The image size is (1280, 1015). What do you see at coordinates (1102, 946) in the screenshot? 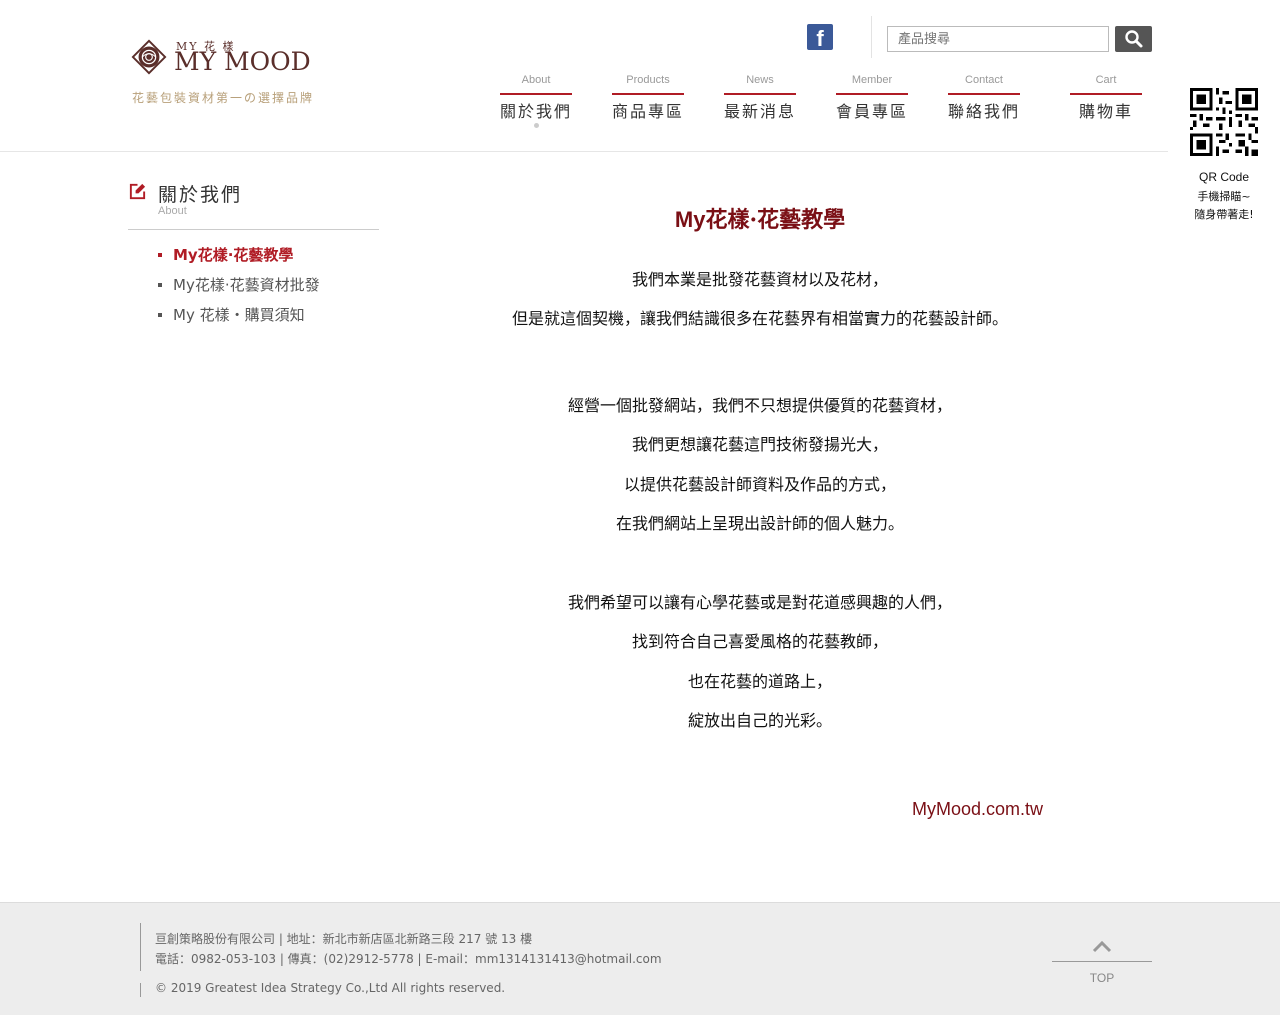
I see `chevron-up-icon` at bounding box center [1102, 946].